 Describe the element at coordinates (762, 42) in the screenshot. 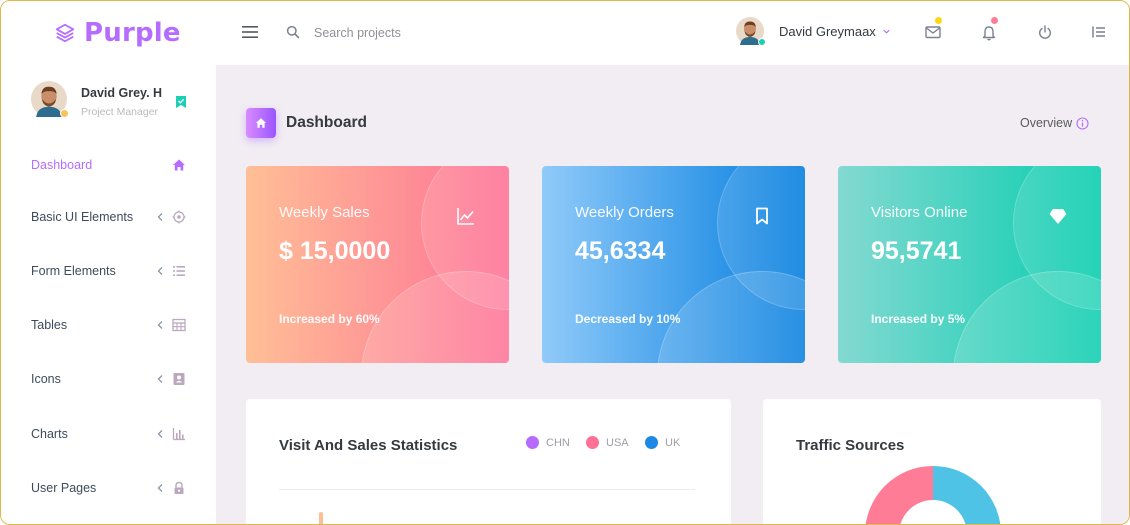

I see `online-status-dot` at that location.